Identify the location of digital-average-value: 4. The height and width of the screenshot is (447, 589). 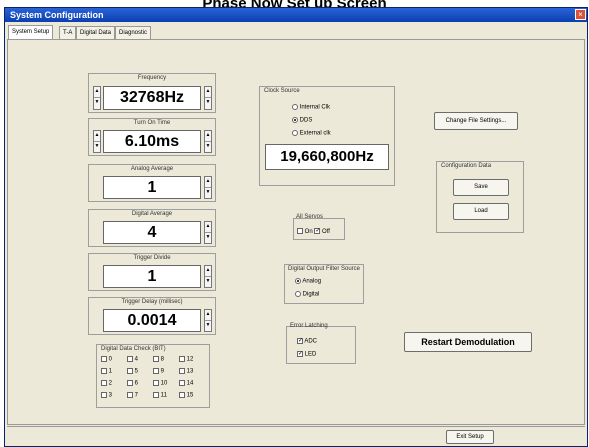
(152, 232).